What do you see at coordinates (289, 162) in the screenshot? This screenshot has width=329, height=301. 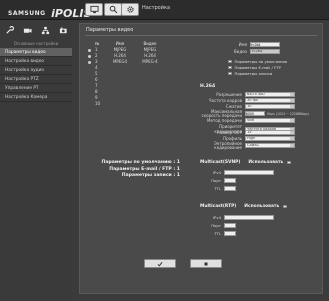 I see `multicast-svnp-enable-checkbox` at bounding box center [289, 162].